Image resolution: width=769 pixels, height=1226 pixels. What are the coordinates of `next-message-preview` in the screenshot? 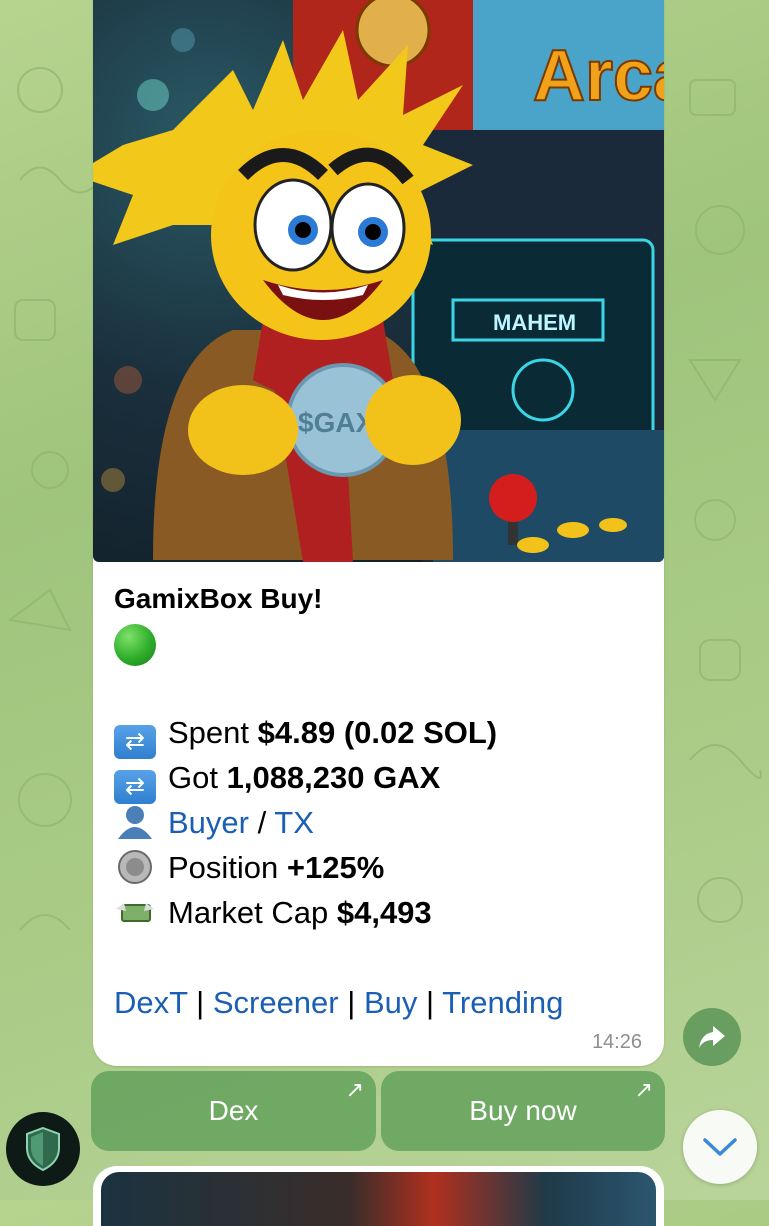 It's located at (378, 1196).